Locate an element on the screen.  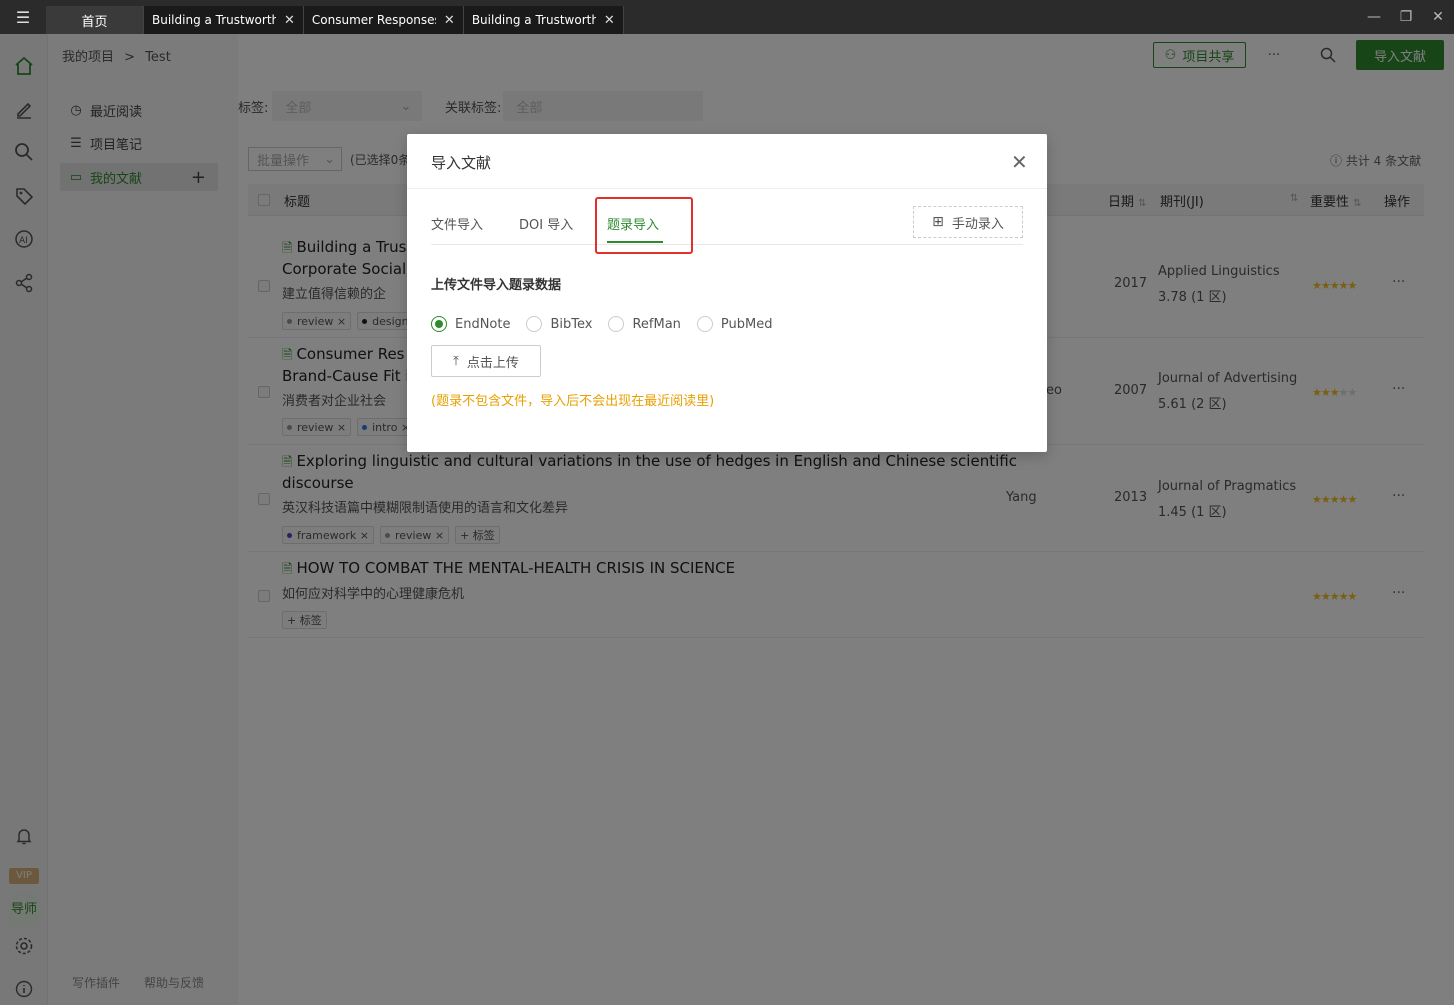
tab-divider is located at coordinates (727, 244).